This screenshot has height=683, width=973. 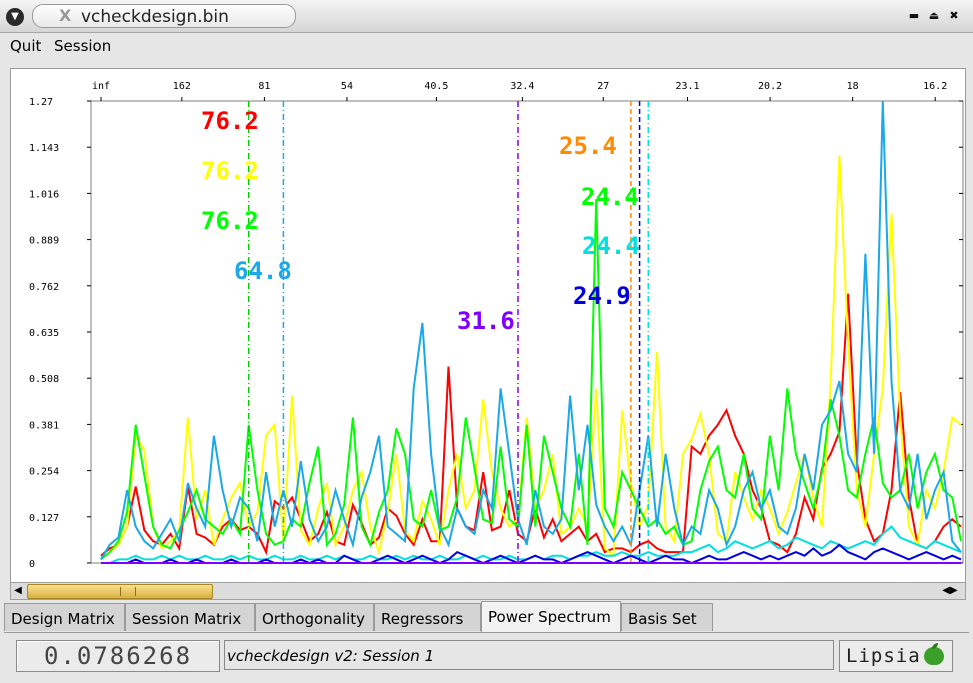 What do you see at coordinates (935, 86) in the screenshot?
I see `x-tick-label: 16.2` at bounding box center [935, 86].